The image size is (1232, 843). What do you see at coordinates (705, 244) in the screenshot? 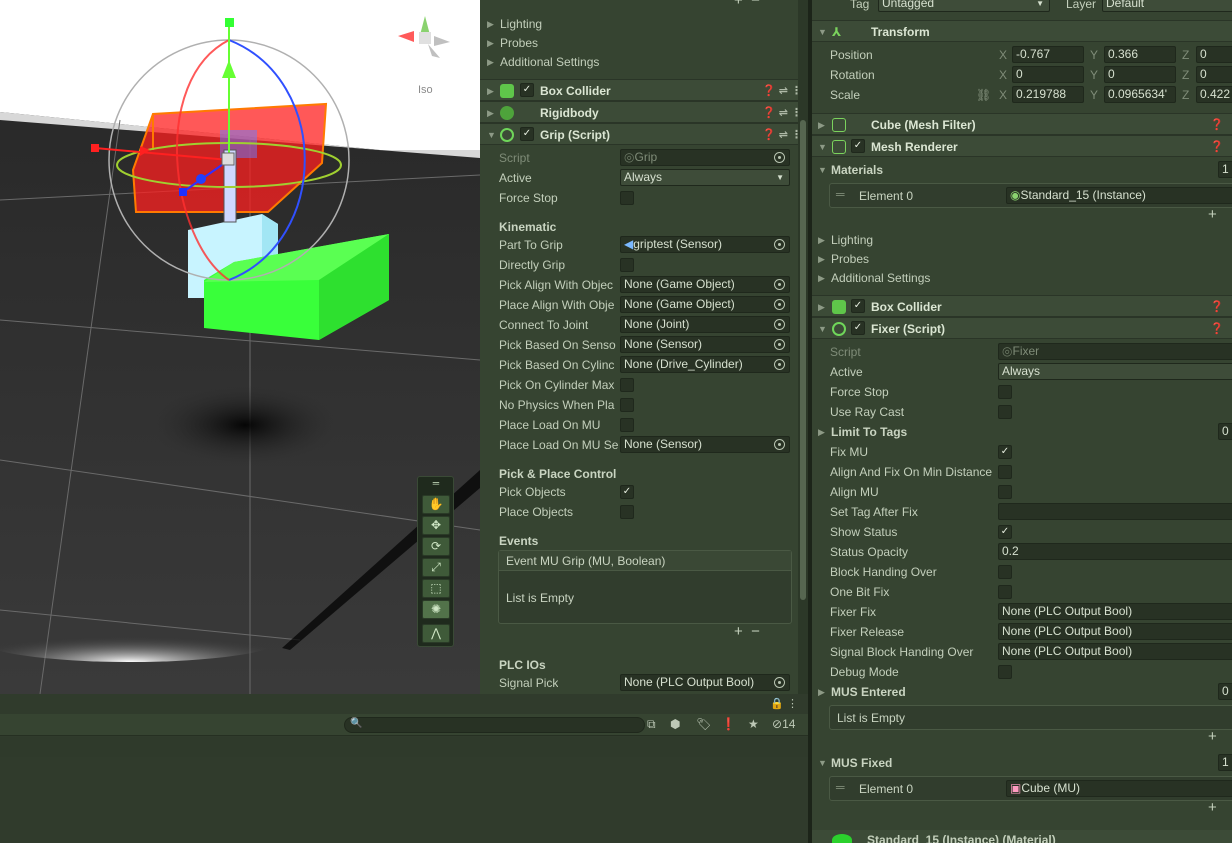
I see `part-to-grip-field: ◀griptest (Sensor)` at bounding box center [705, 244].